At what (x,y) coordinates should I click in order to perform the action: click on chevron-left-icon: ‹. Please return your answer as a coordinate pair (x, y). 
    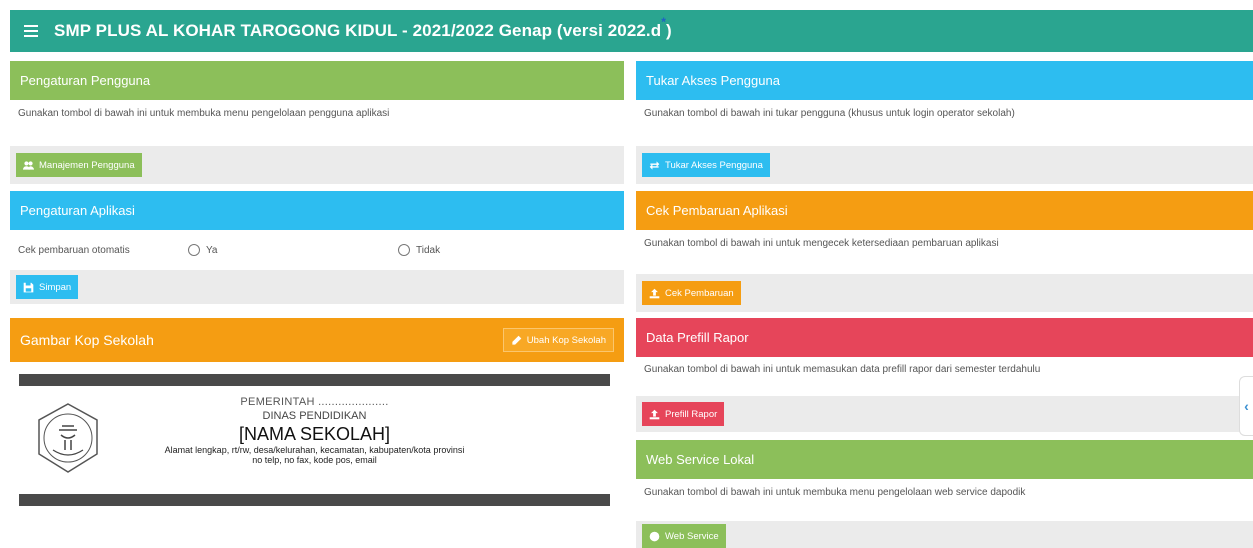
    Looking at the image, I should click on (1246, 406).